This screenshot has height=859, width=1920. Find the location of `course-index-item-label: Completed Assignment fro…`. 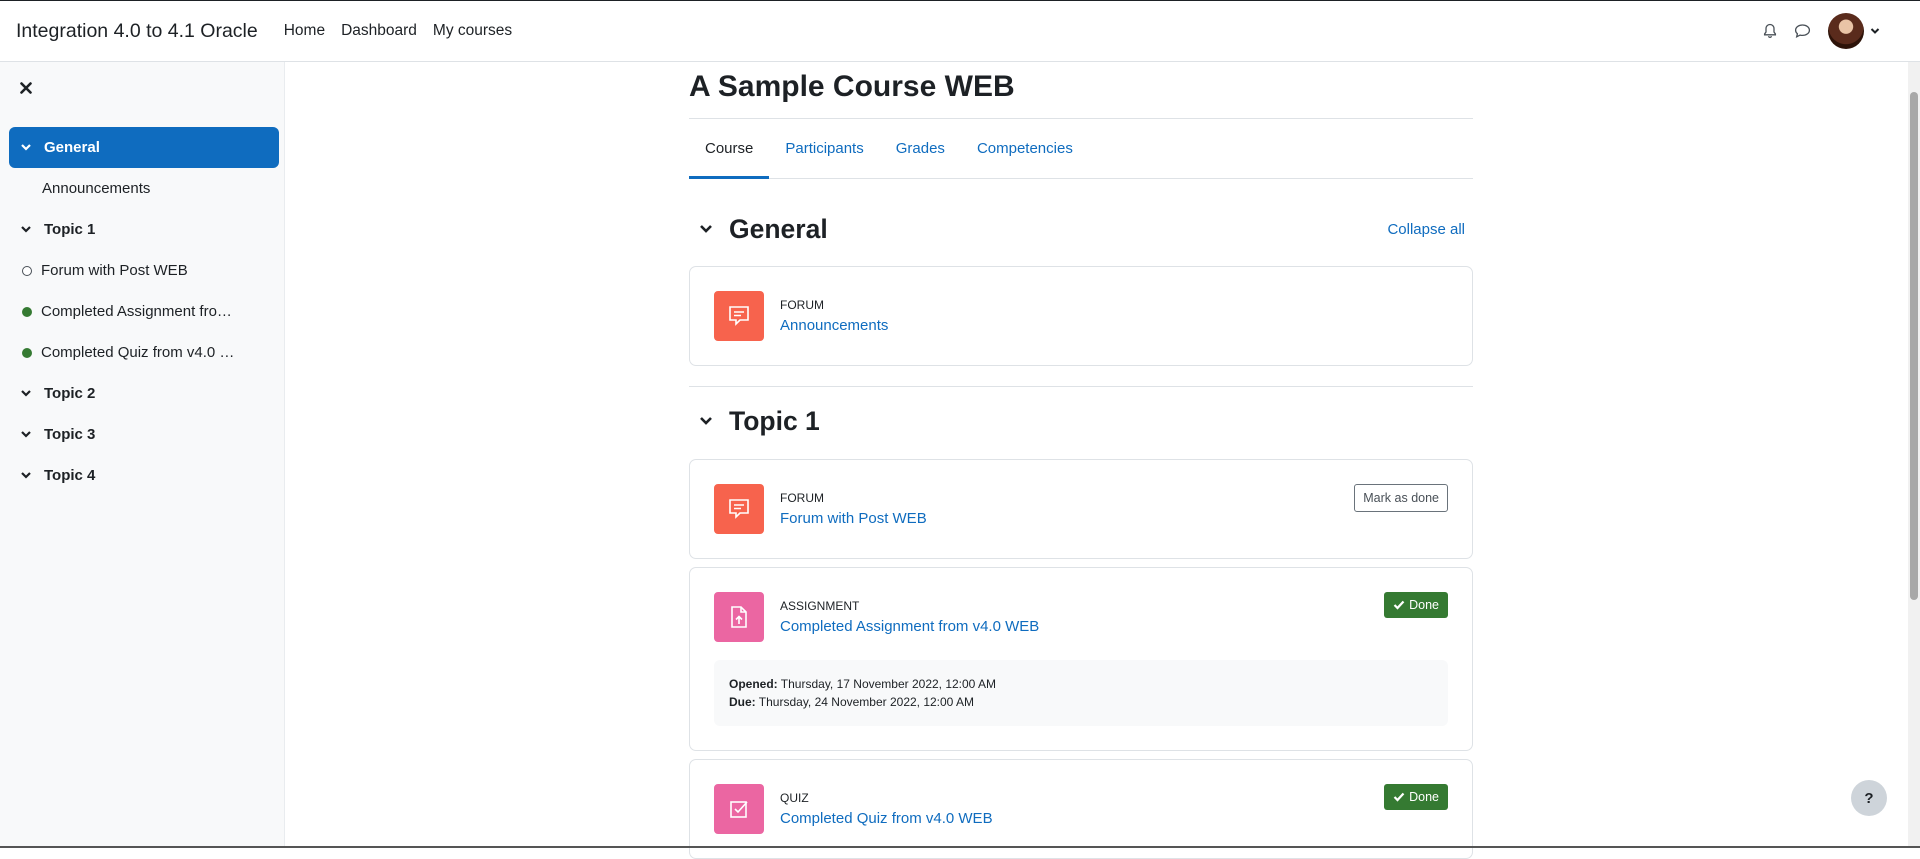

course-index-item-label: Completed Assignment fro… is located at coordinates (136, 311).